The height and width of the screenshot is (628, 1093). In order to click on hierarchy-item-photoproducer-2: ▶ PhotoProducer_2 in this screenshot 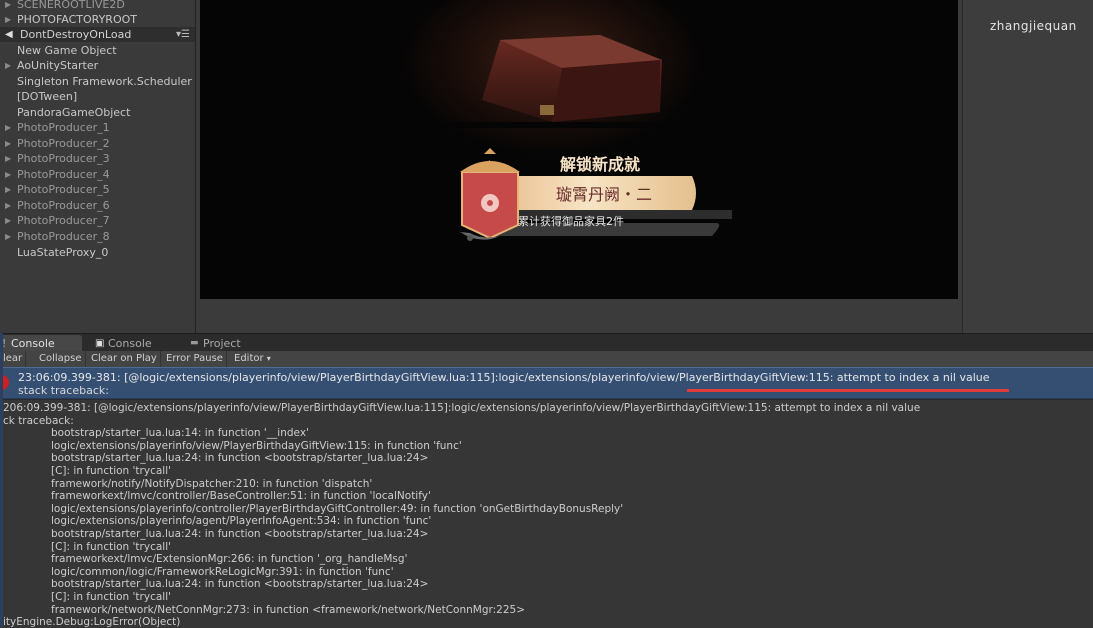, I will do `click(97, 143)`.